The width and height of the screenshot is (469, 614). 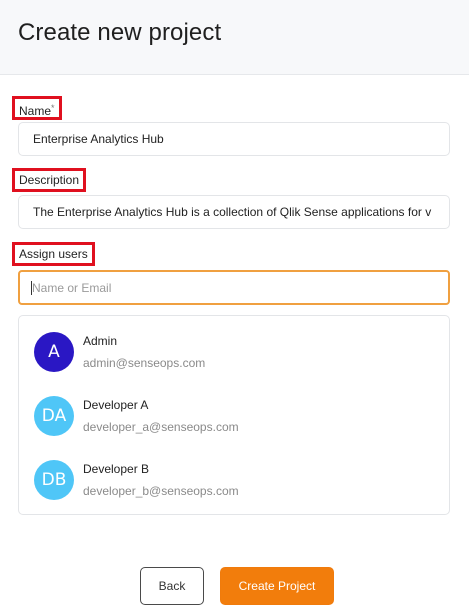 What do you see at coordinates (234, 287) in the screenshot?
I see `user-search-input` at bounding box center [234, 287].